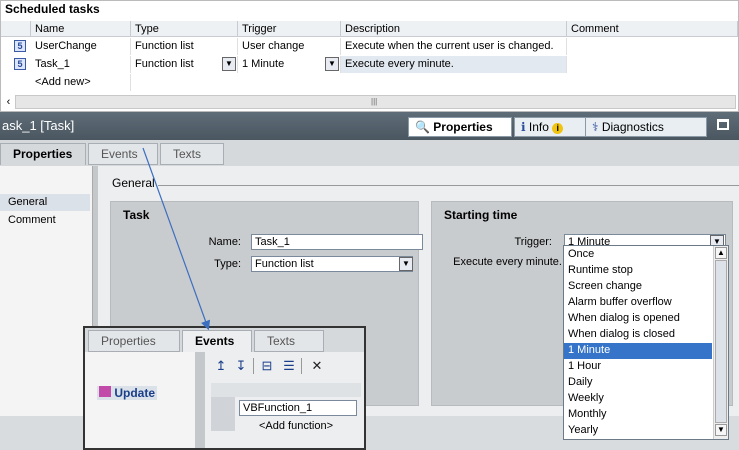 This screenshot has width=739, height=450. What do you see at coordinates (422, 127) in the screenshot?
I see `properties-icon: 🔍` at bounding box center [422, 127].